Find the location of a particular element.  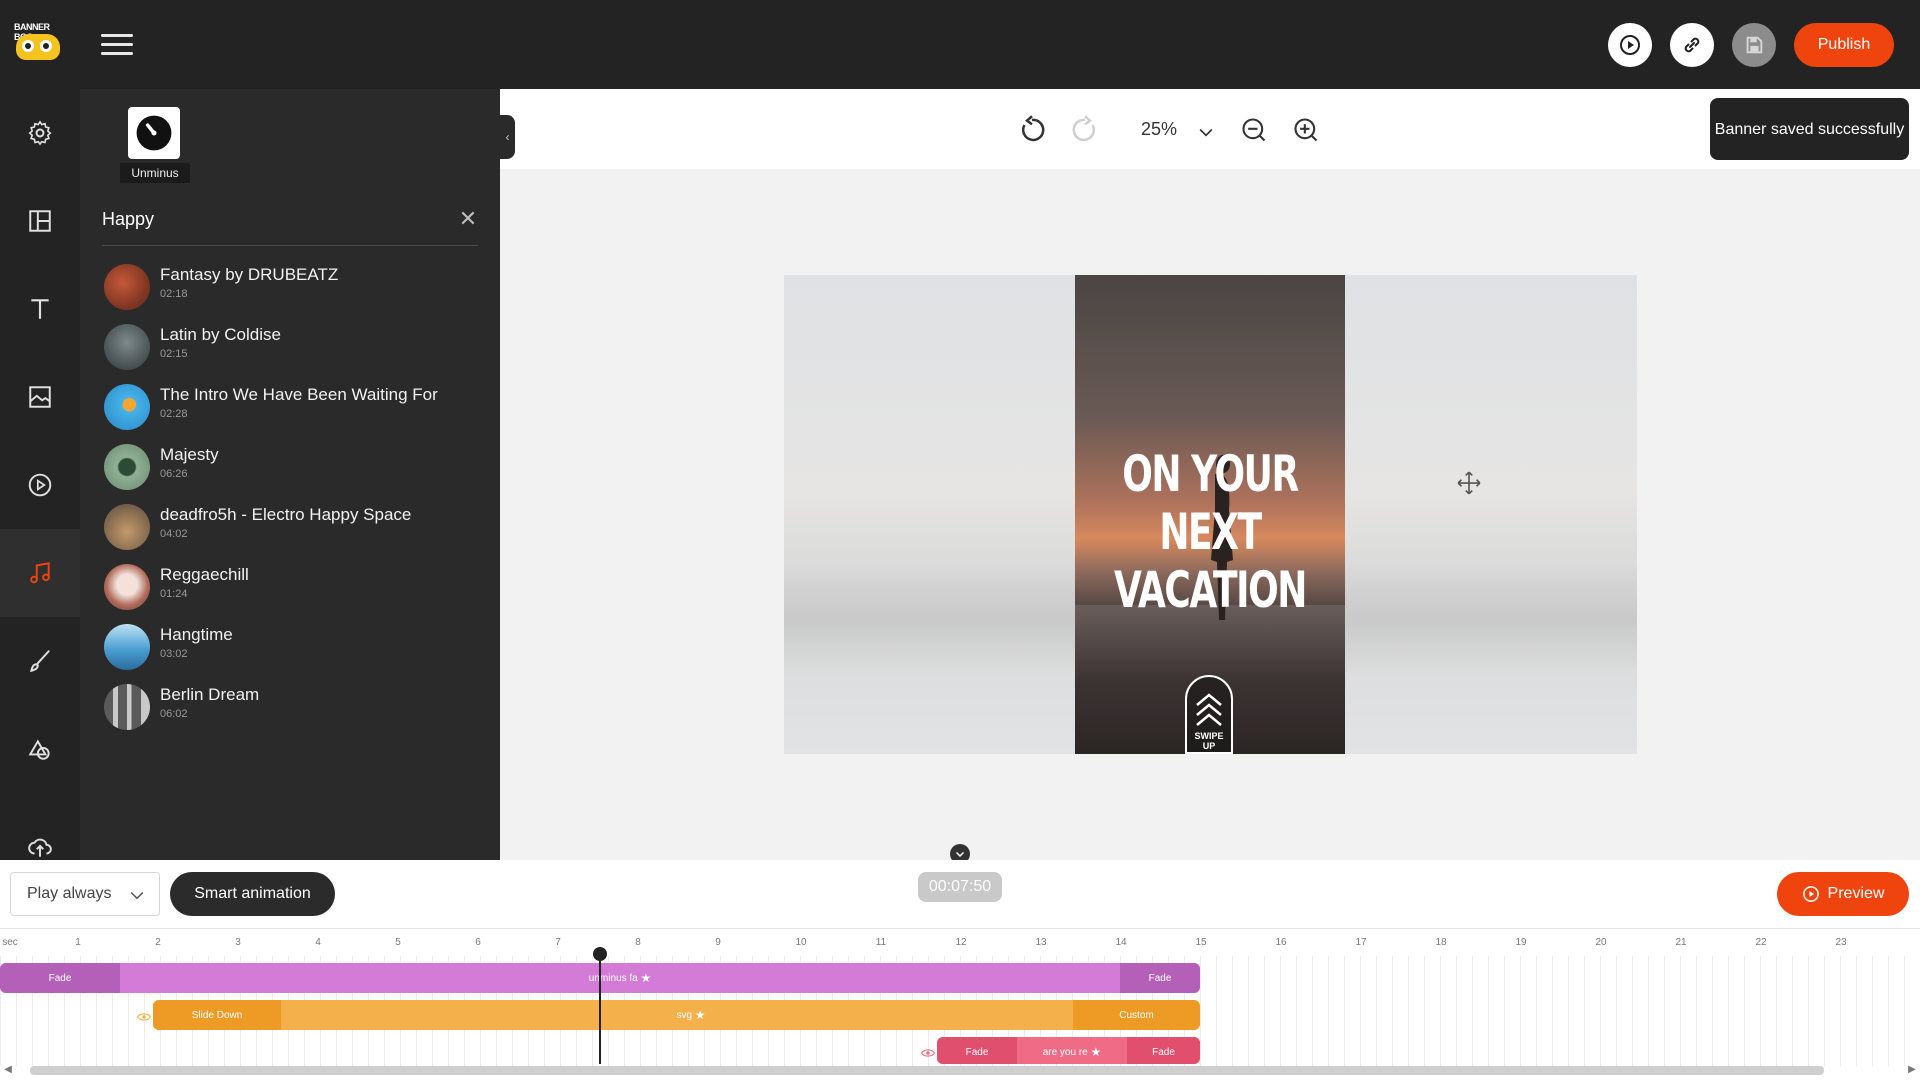

list-item: deadfro5h - Electro Happy Space 04:02 is located at coordinates (290, 527).